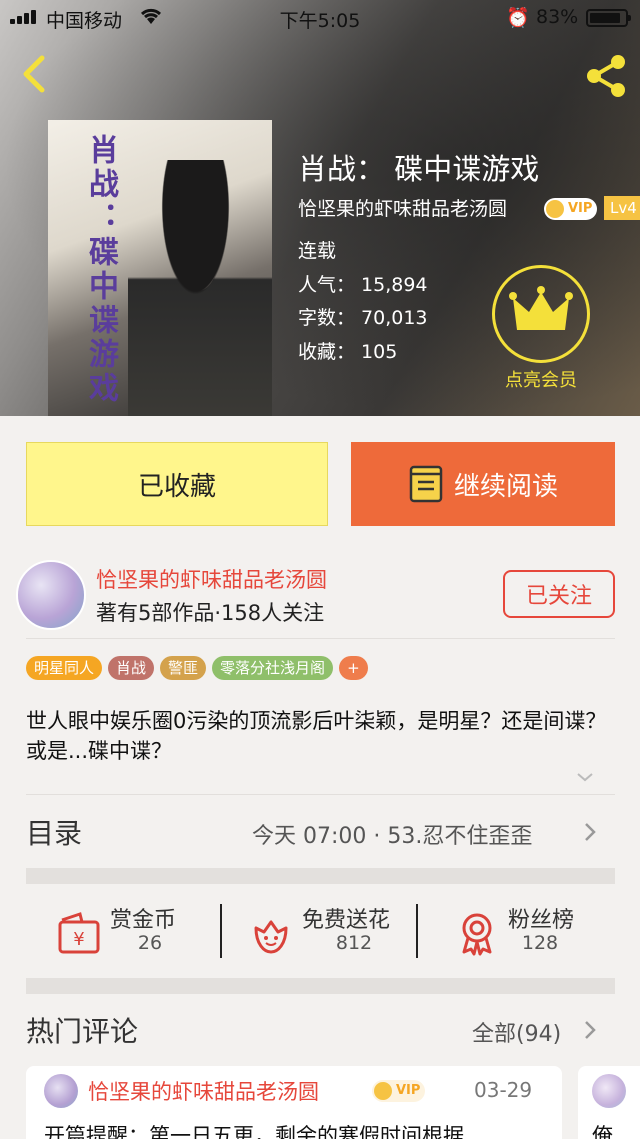 The width and height of the screenshot is (640, 1139). I want to click on popularity-stat: 人气： 15,894, so click(363, 285).